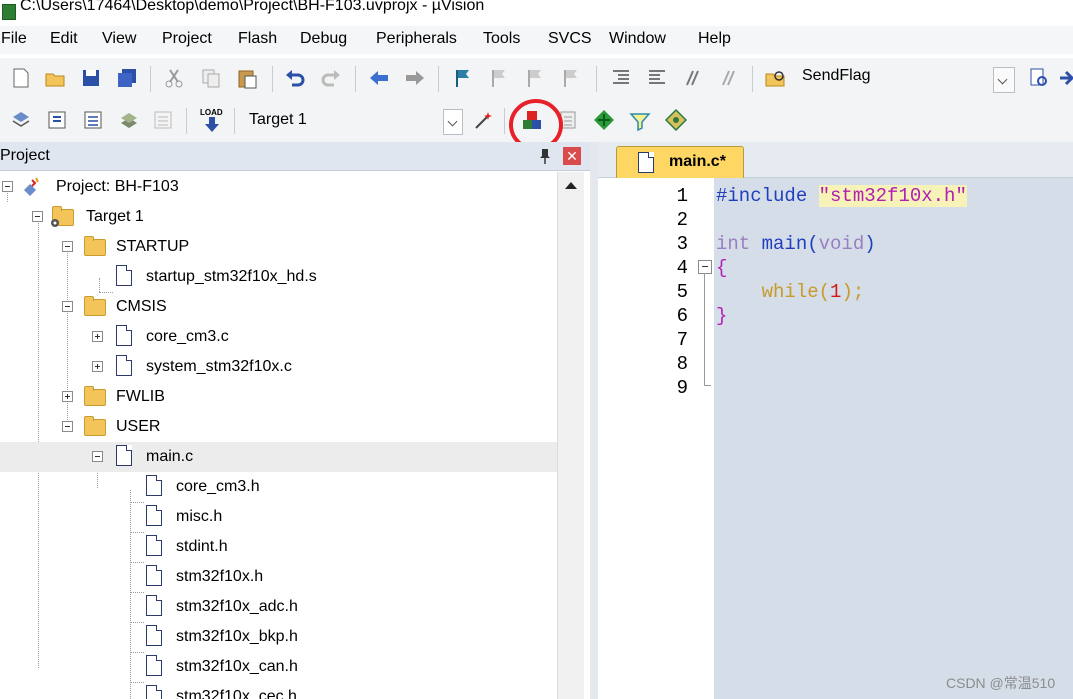 The image size is (1073, 699). What do you see at coordinates (278, 637) in the screenshot?
I see `tree-node-include: stm32f10x_bkp.h` at bounding box center [278, 637].